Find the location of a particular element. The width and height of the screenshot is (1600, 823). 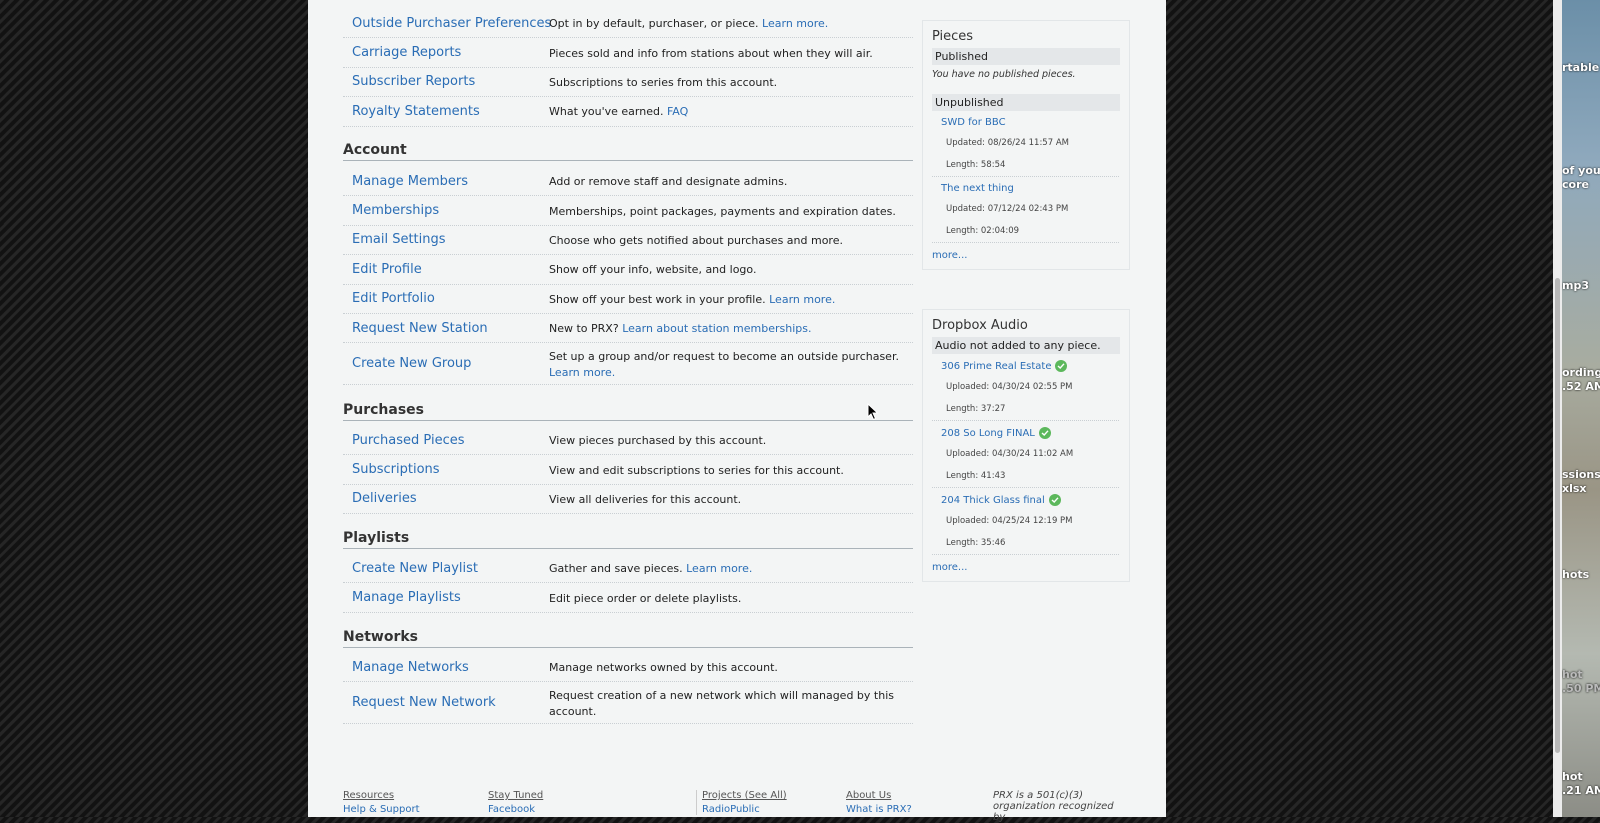

edit-profile-link: Edit Profile is located at coordinates (446, 269).